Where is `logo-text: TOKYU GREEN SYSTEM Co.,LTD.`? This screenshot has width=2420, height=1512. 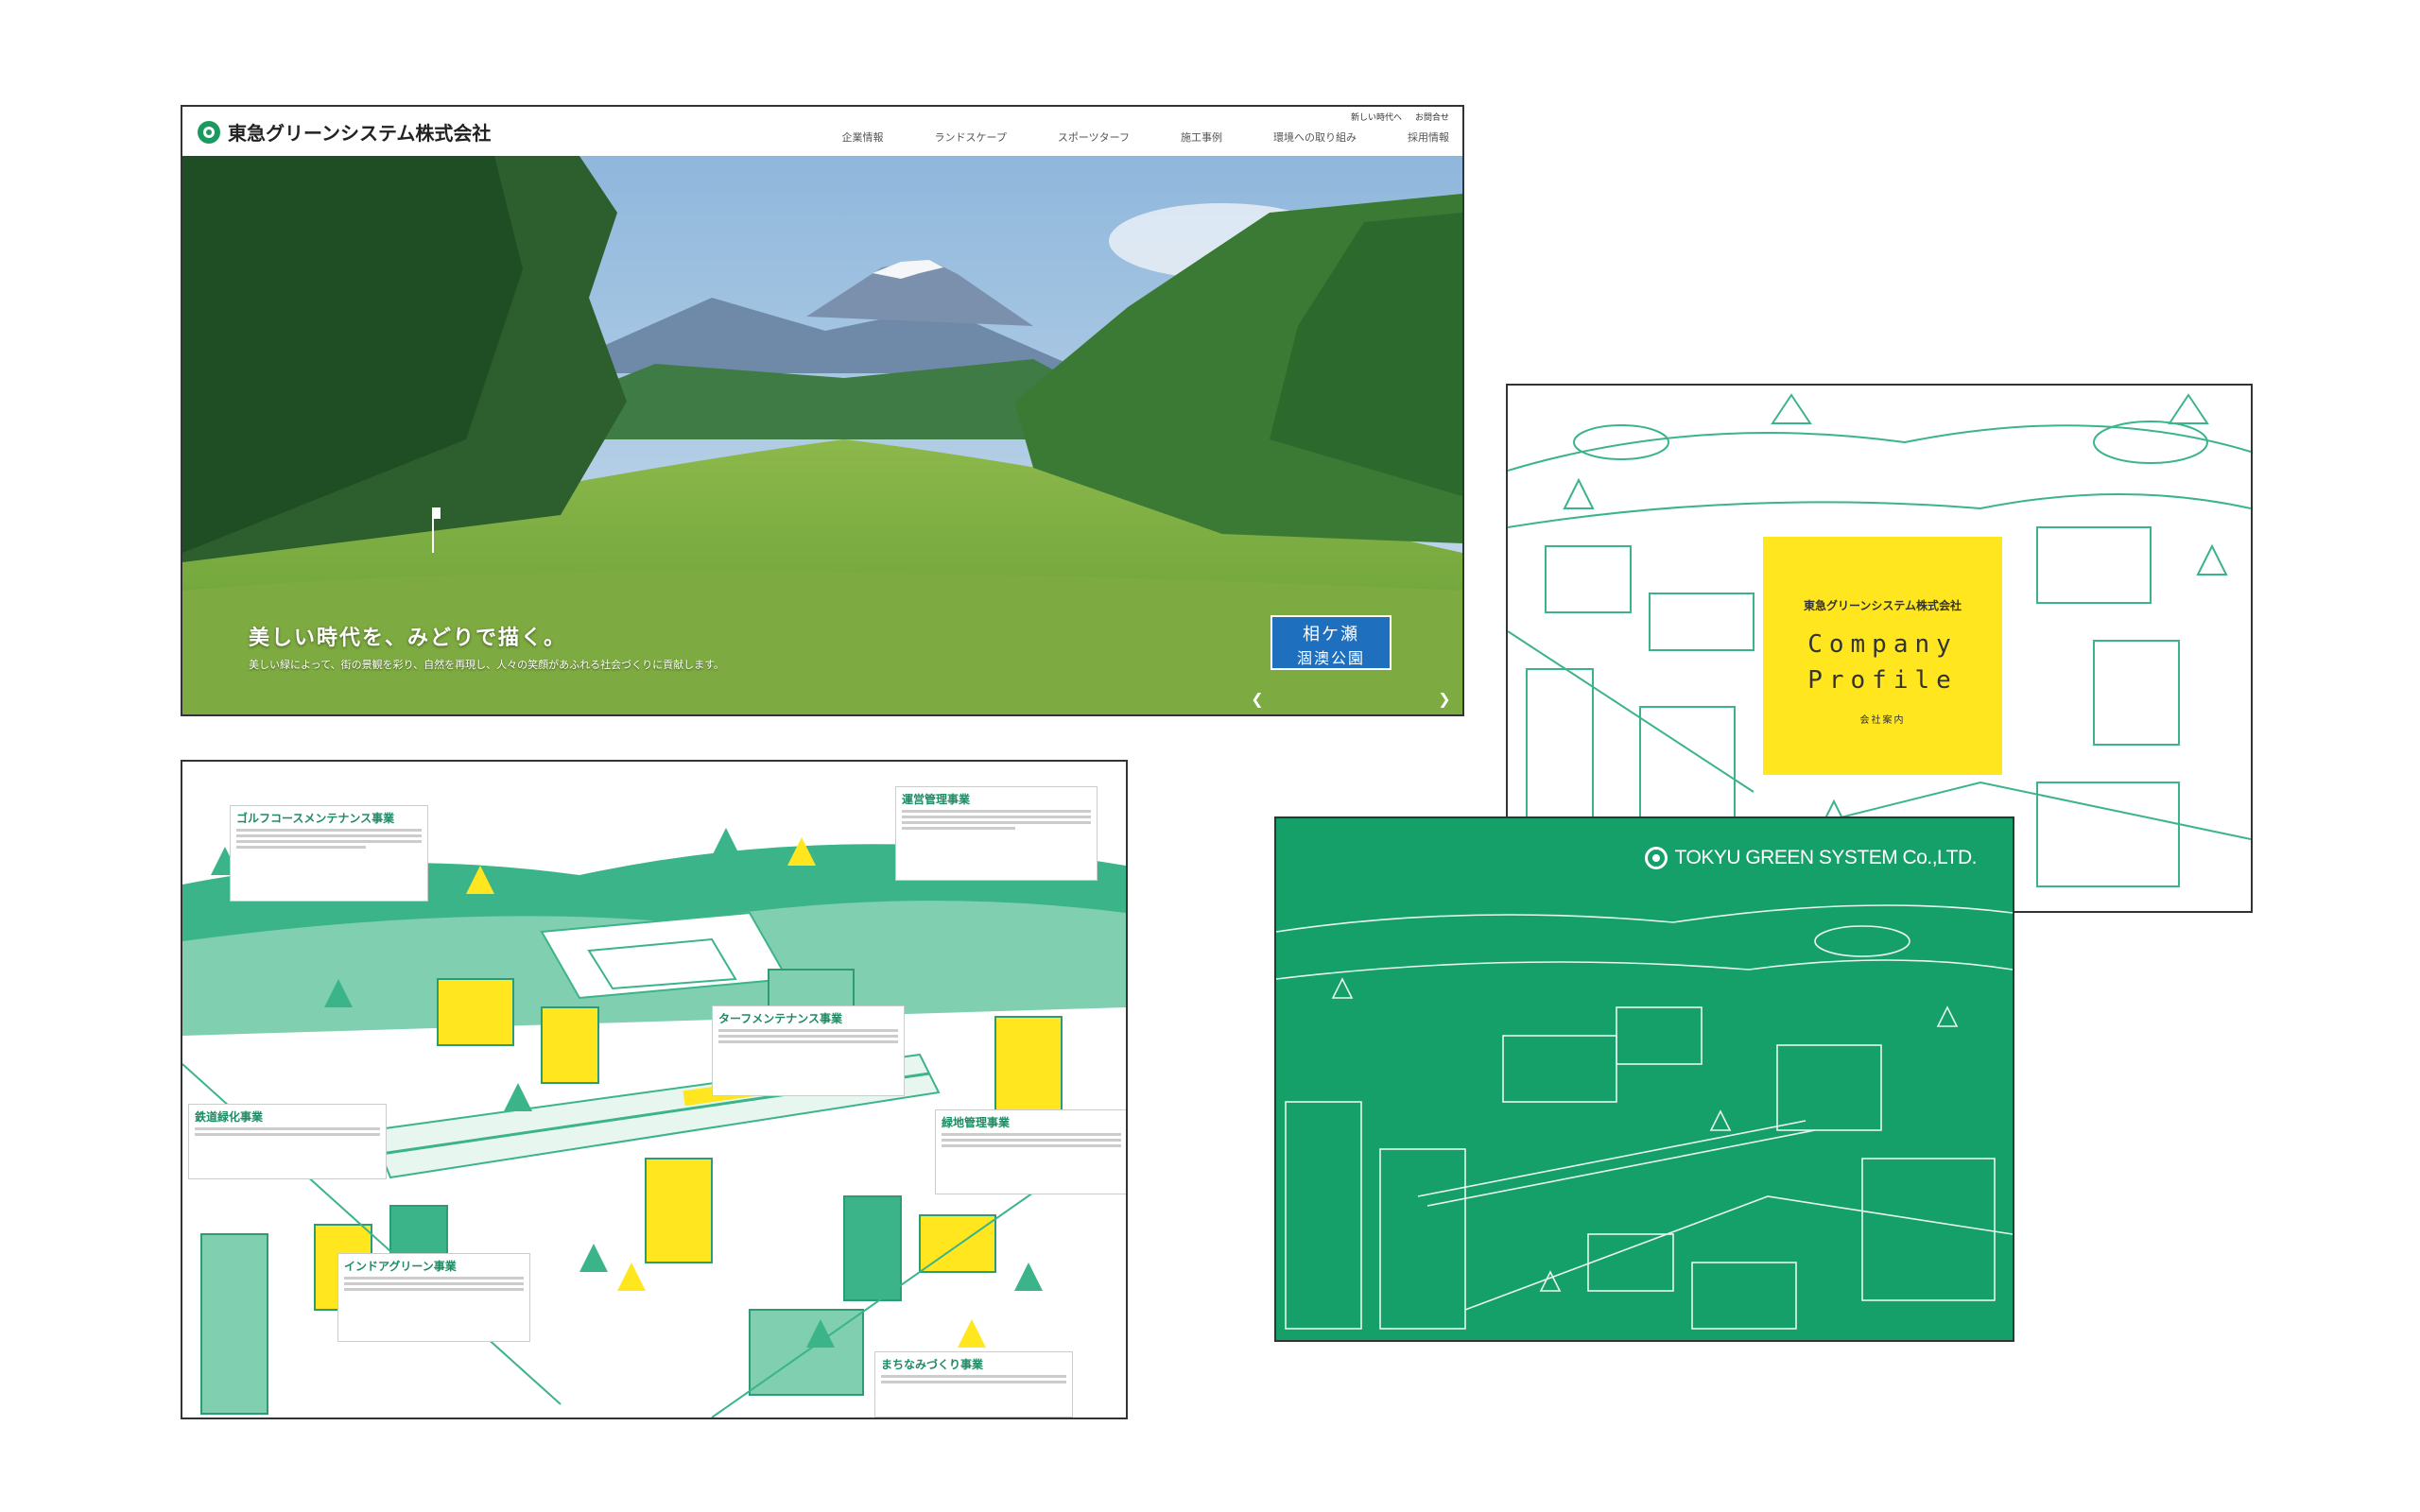
logo-text: TOKYU GREEN SYSTEM Co.,LTD. is located at coordinates (1826, 857).